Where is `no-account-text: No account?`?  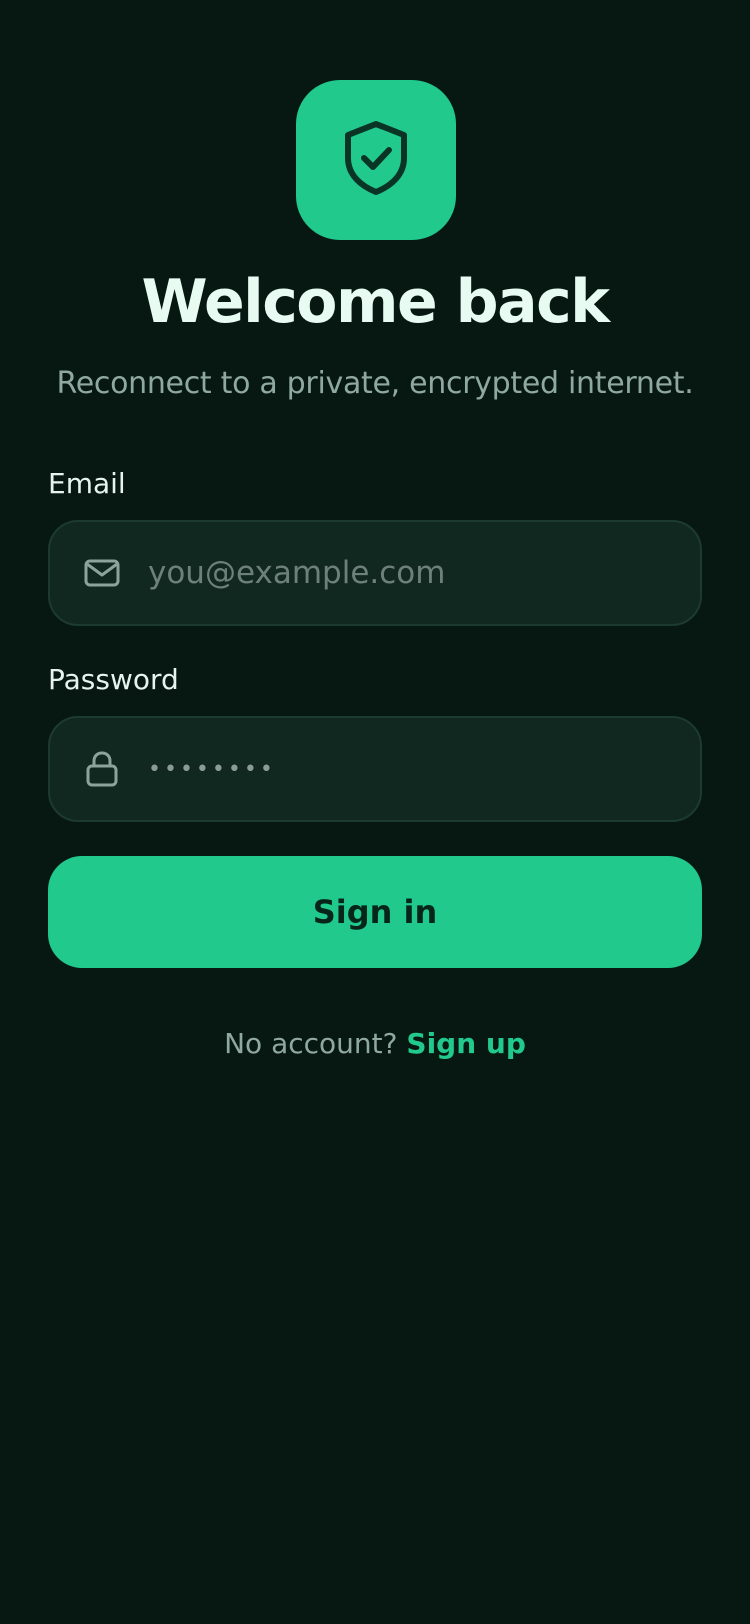
no-account-text: No account? is located at coordinates (311, 1043).